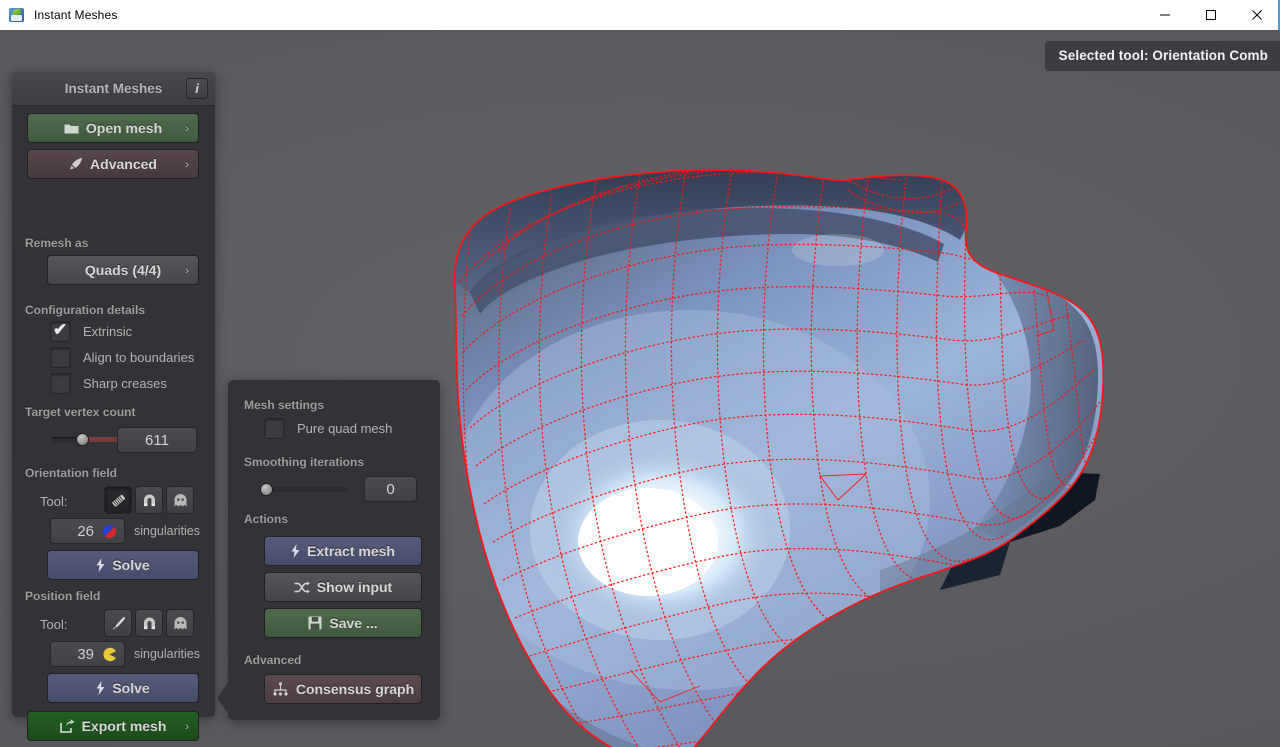  What do you see at coordinates (67, 726) in the screenshot?
I see `export-icon` at bounding box center [67, 726].